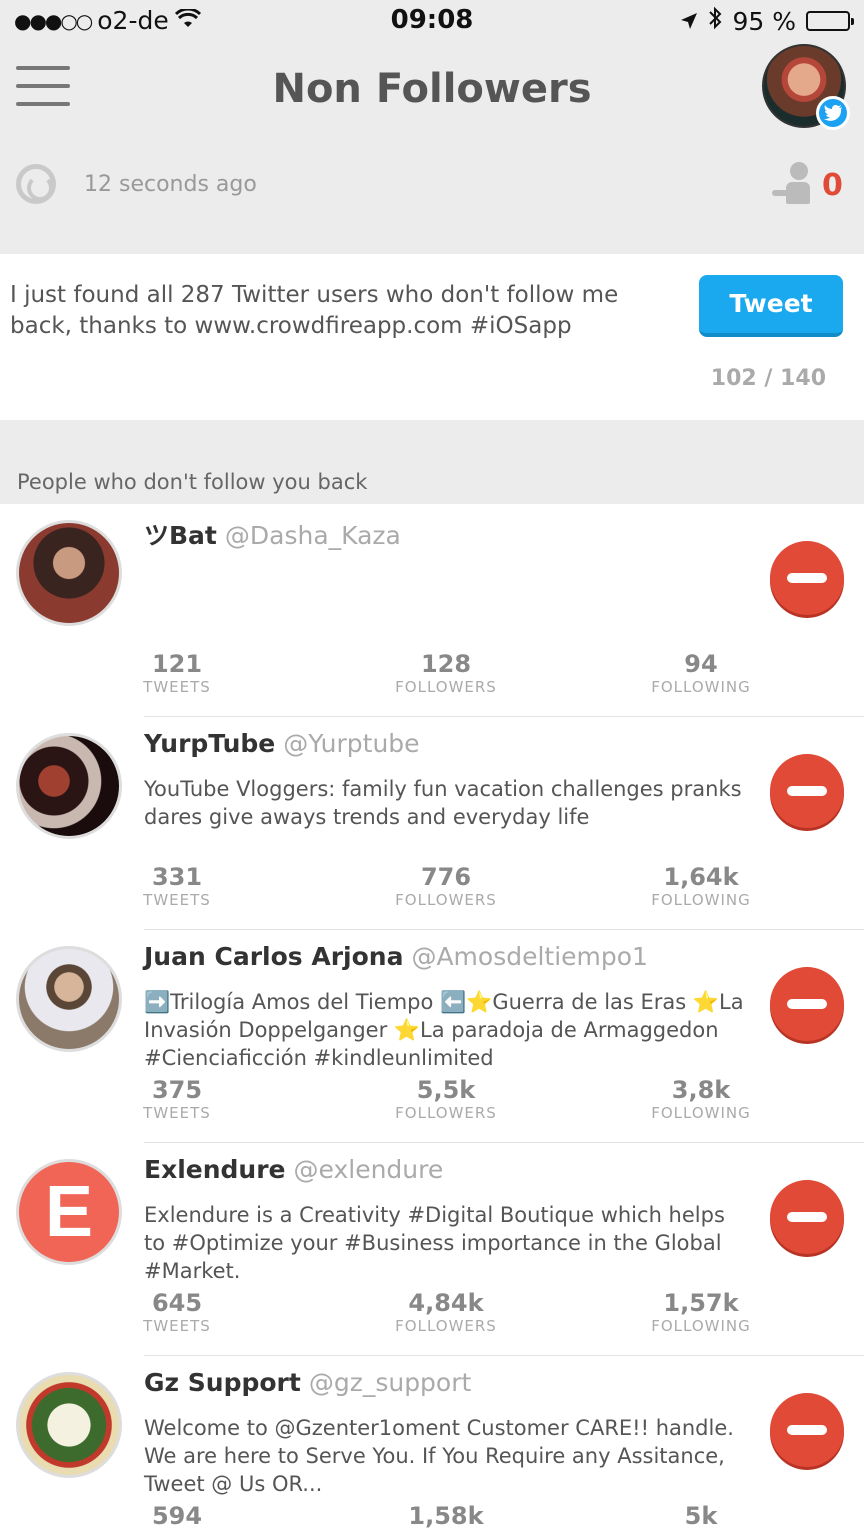 This screenshot has width=864, height=1536. I want to click on location-arrow-icon, so click(689, 21).